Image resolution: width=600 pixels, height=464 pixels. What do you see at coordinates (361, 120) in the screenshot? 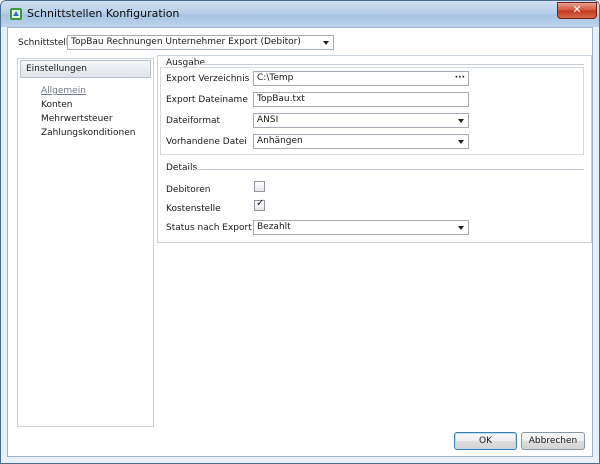
I see `format-select: ANSI` at bounding box center [361, 120].